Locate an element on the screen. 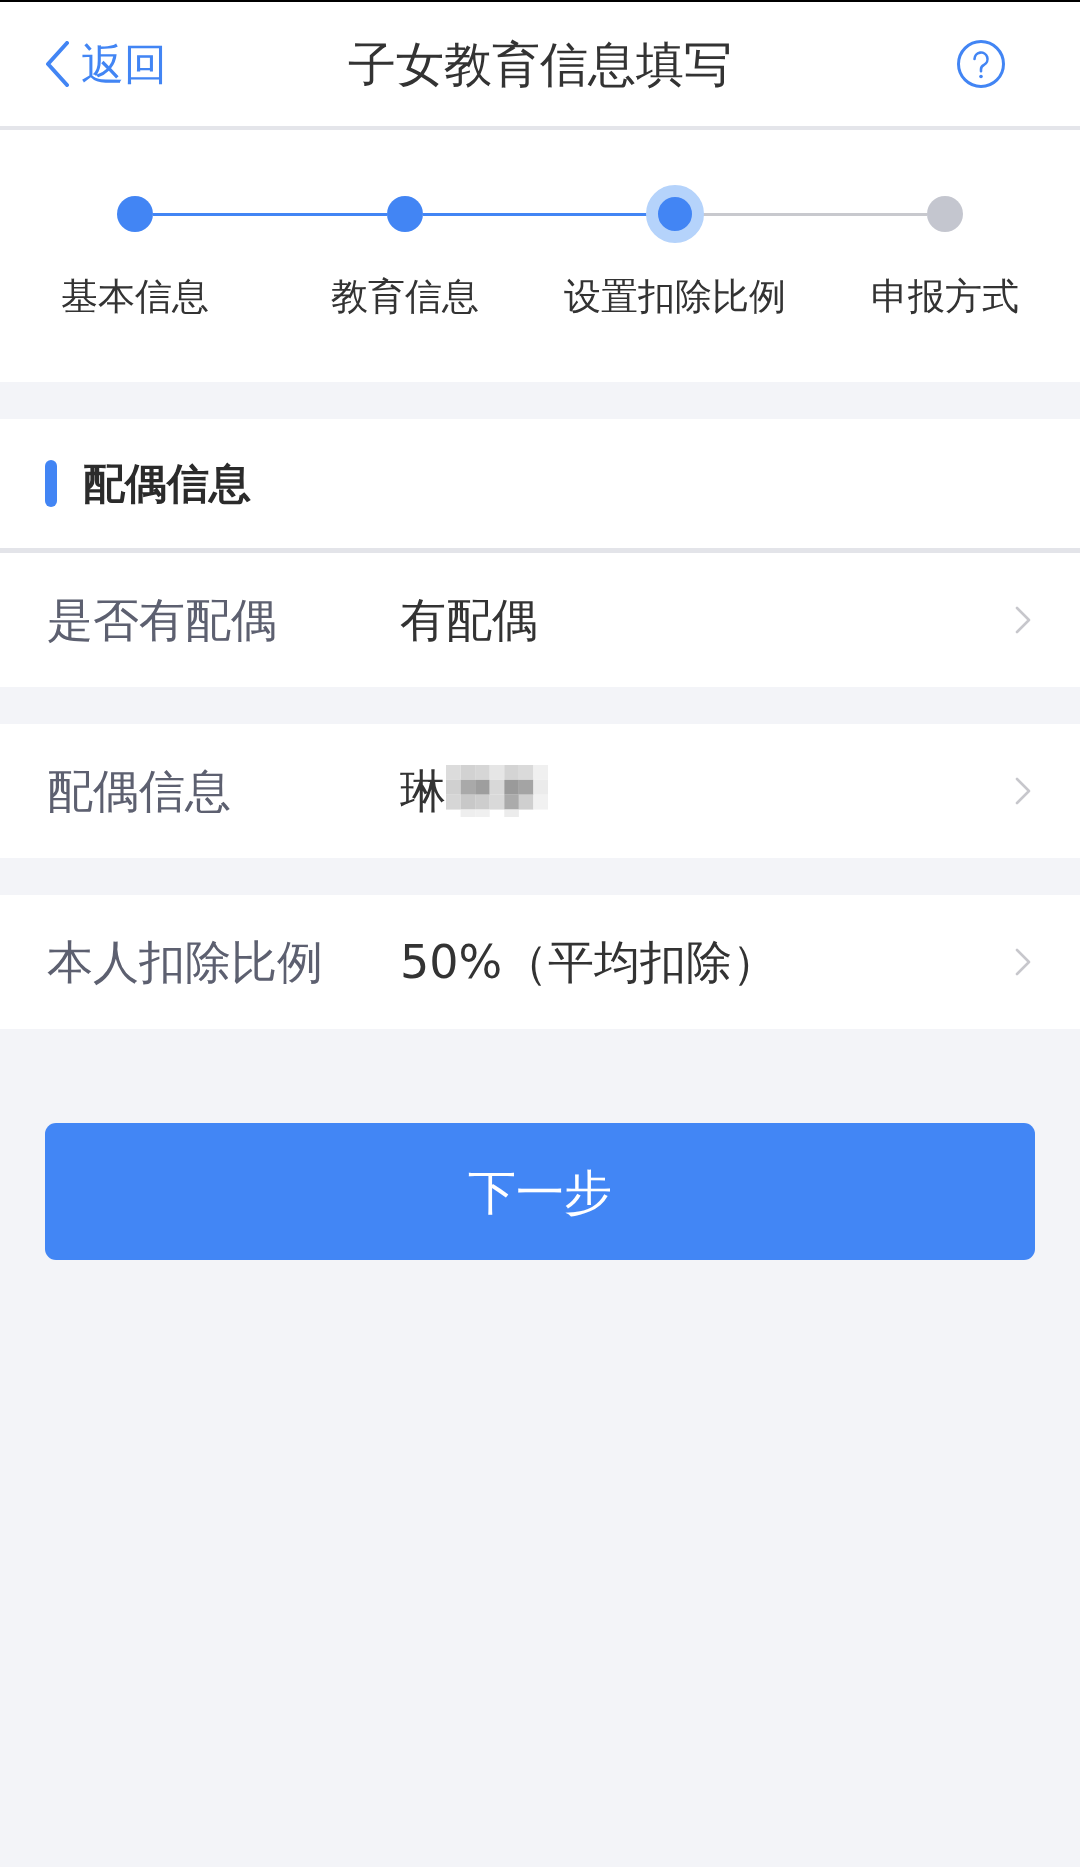  step-label: 基本信息 is located at coordinates (135, 297).